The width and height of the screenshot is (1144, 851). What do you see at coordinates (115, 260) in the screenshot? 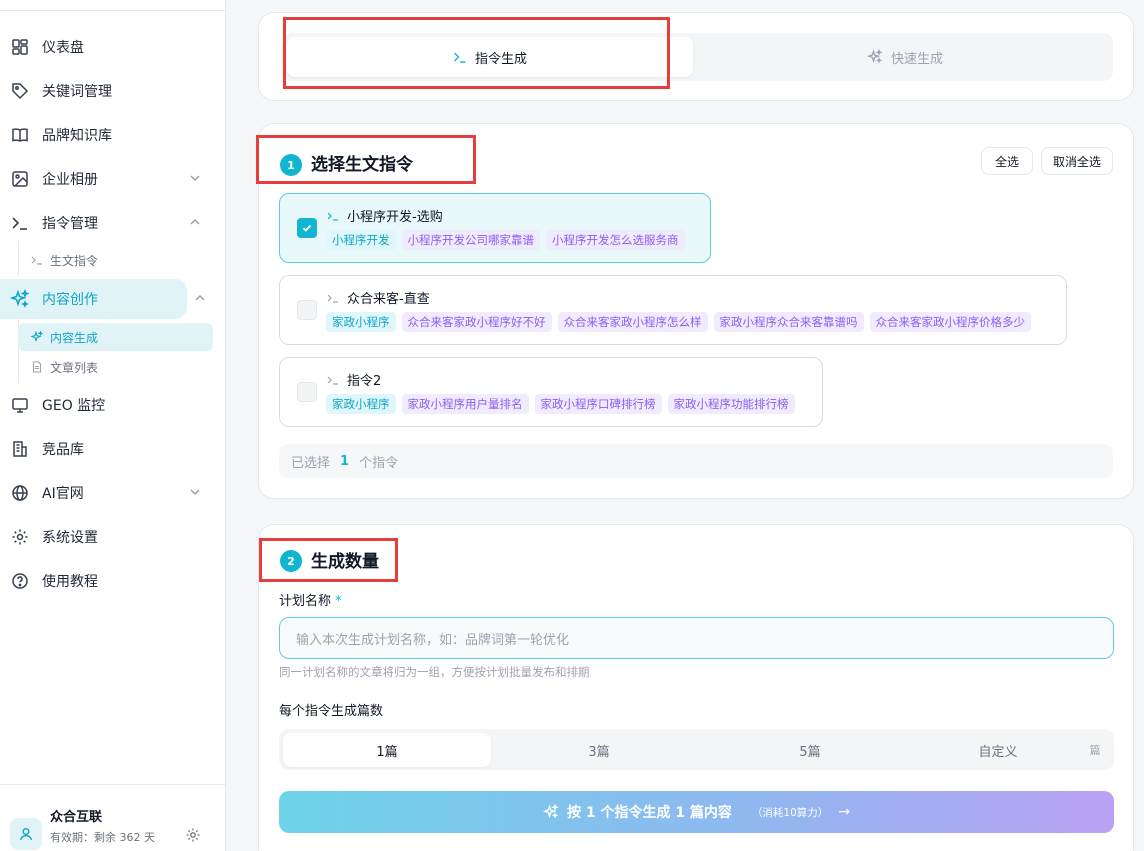
I see `sidebar-subitem-command: 生文指令` at bounding box center [115, 260].